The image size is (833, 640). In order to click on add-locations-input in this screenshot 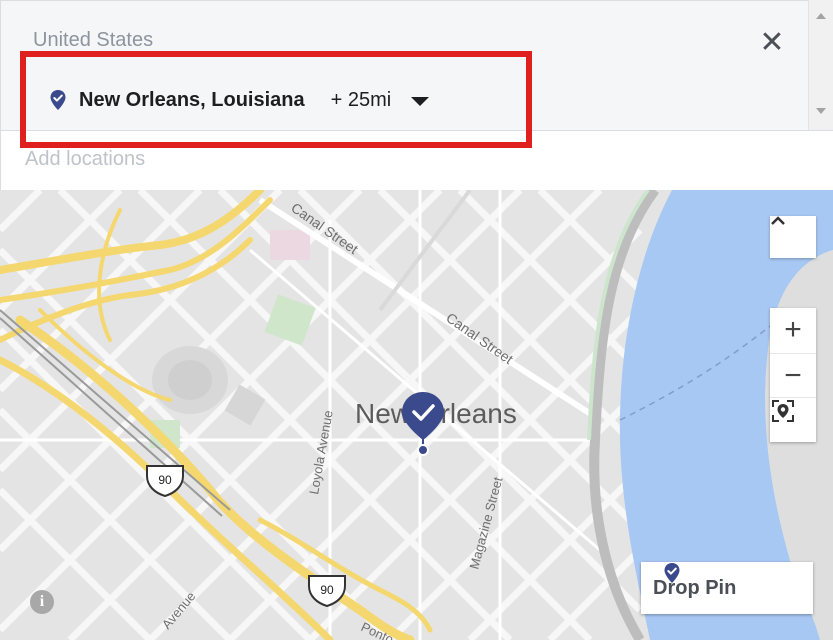, I will do `click(375, 159)`.